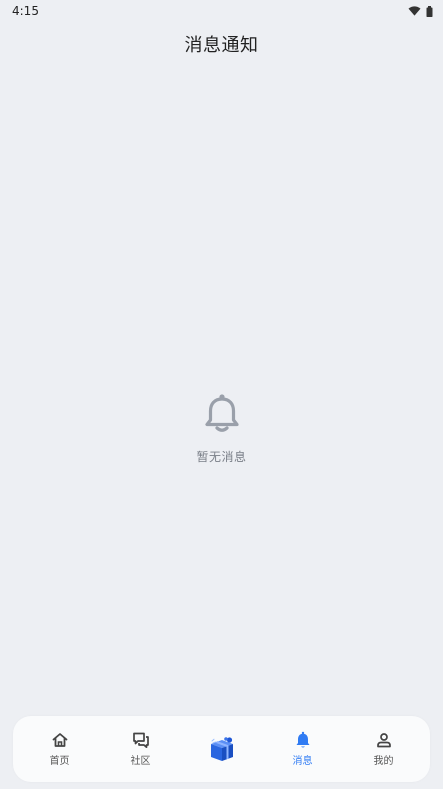 The height and width of the screenshot is (789, 443). I want to click on battery-icon, so click(429, 11).